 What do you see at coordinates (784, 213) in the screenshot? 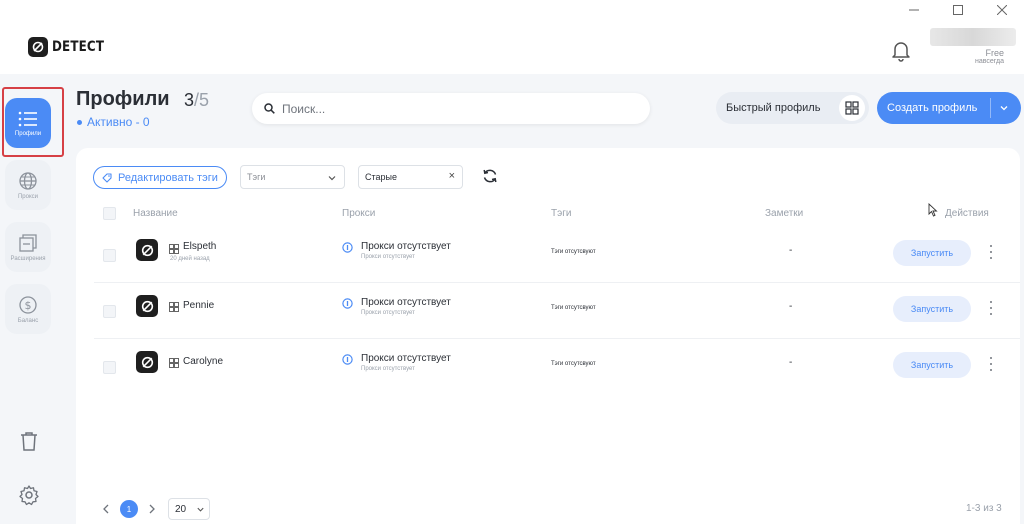
I see `column-header-notes: Заметки` at bounding box center [784, 213].